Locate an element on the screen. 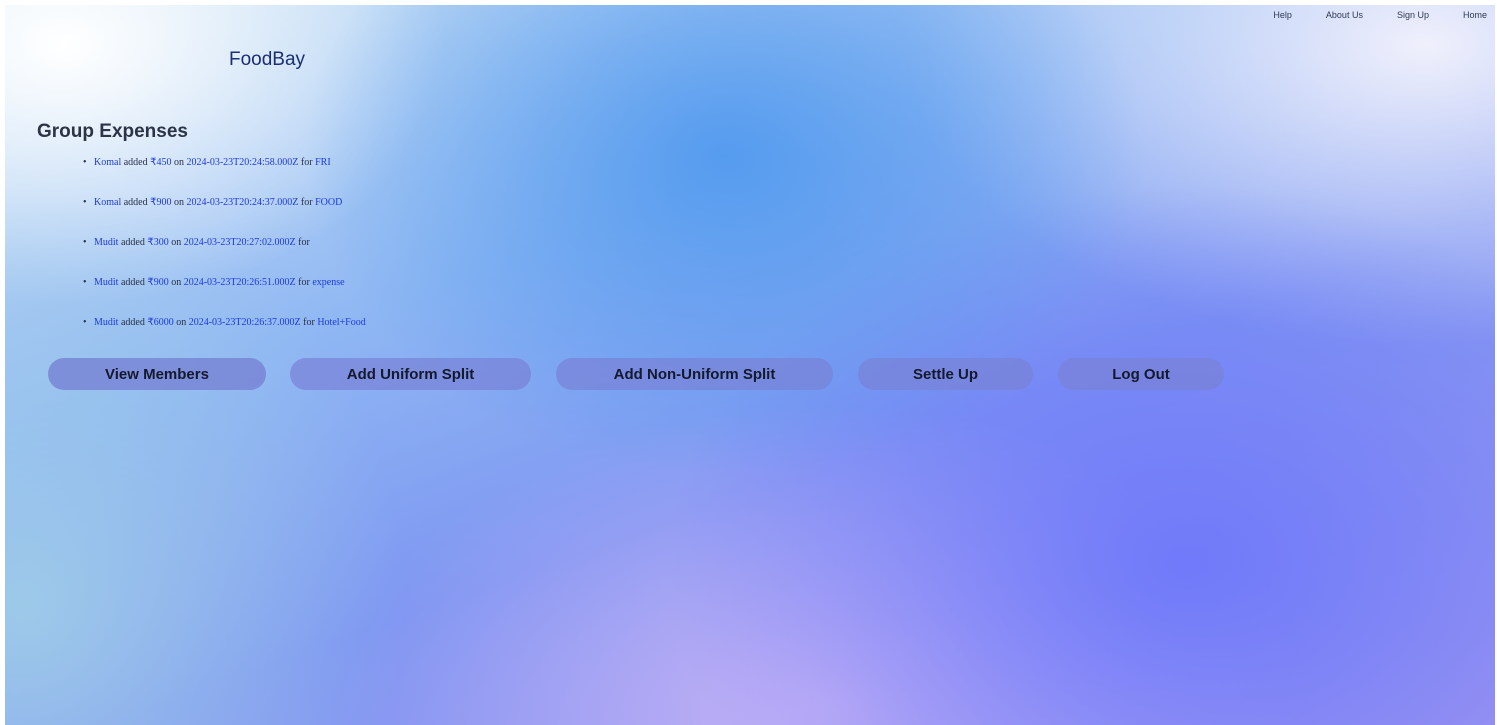 This screenshot has width=1497, height=725. add-uniform-split-button: Add Uniform Split is located at coordinates (410, 374).